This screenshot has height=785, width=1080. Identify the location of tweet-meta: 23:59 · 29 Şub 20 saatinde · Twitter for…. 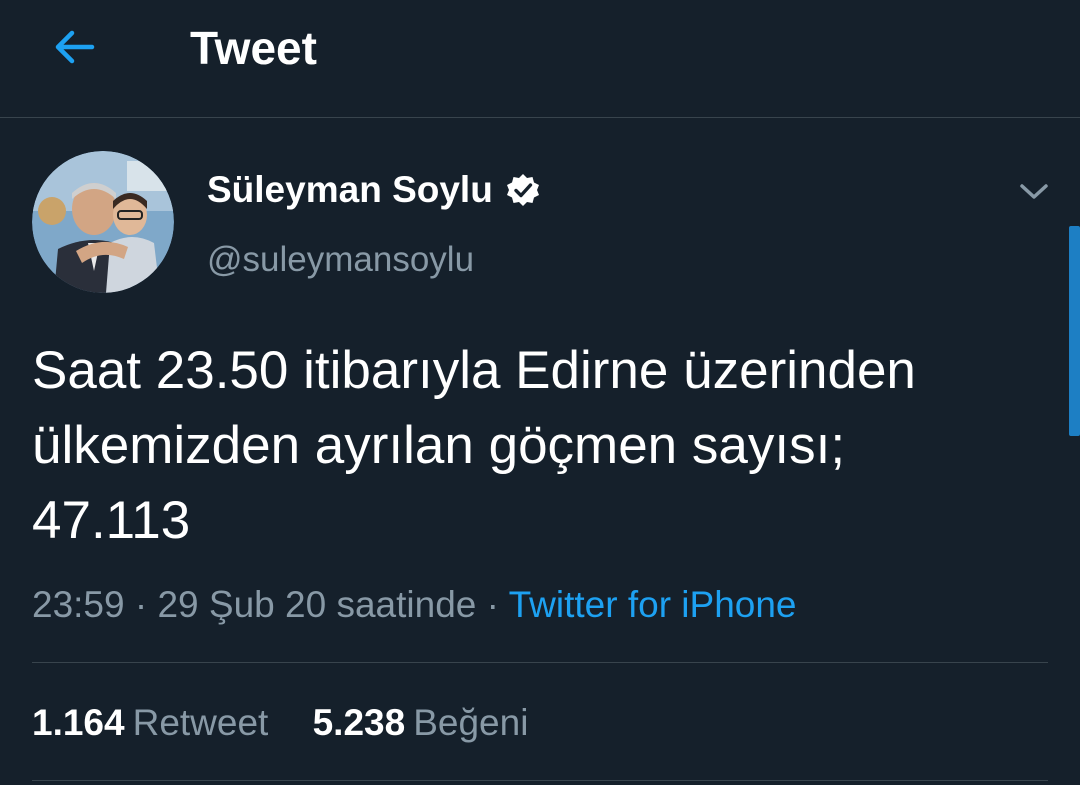
(414, 605).